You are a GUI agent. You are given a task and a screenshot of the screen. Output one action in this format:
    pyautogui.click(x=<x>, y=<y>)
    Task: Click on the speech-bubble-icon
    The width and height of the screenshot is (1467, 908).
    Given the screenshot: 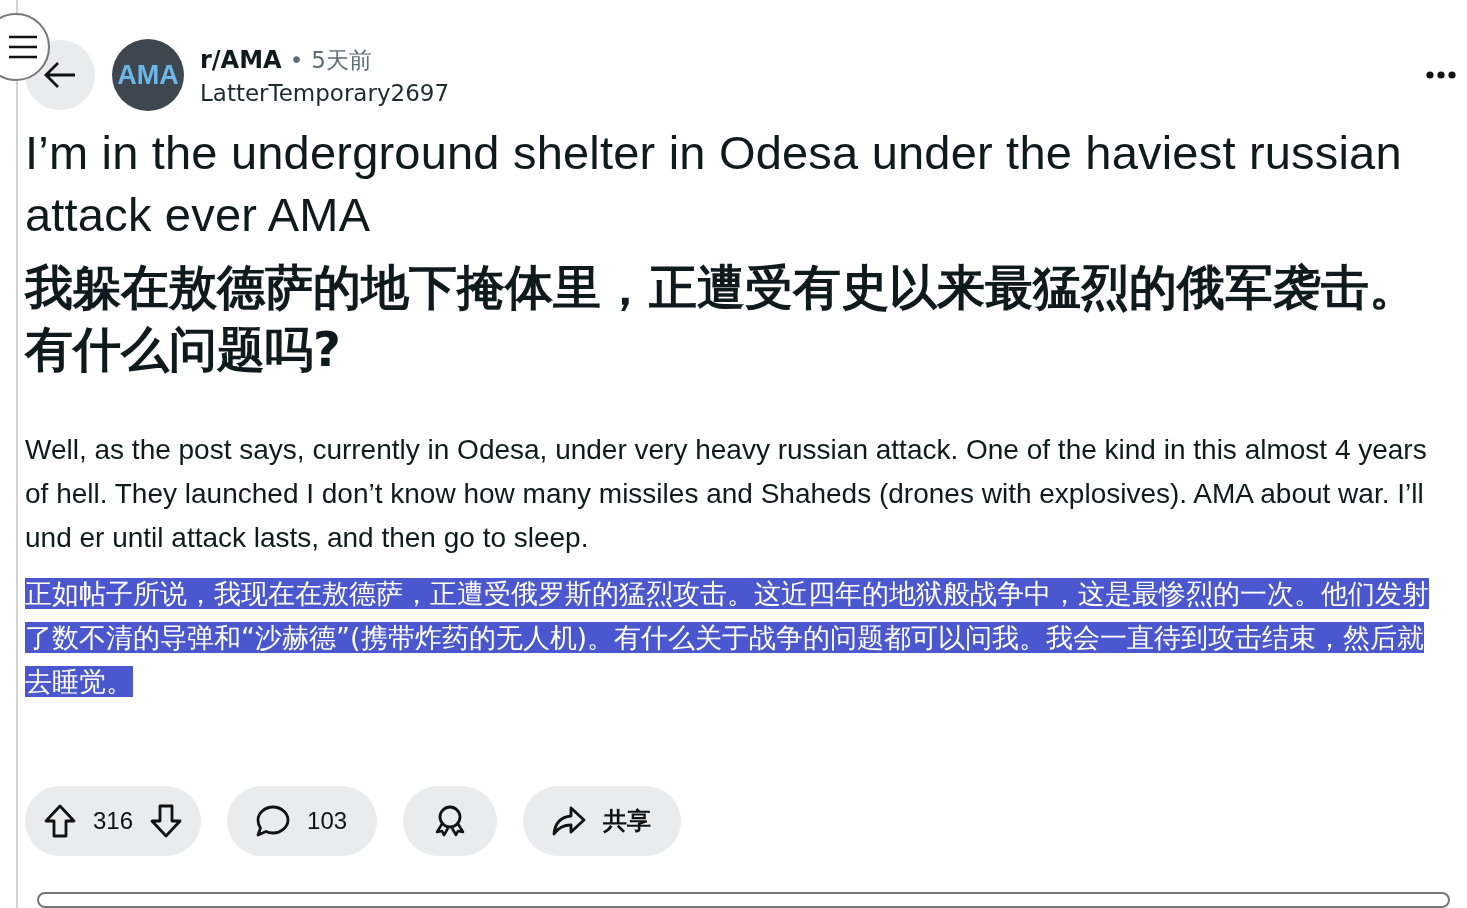 What is the action you would take?
    pyautogui.click(x=273, y=821)
    